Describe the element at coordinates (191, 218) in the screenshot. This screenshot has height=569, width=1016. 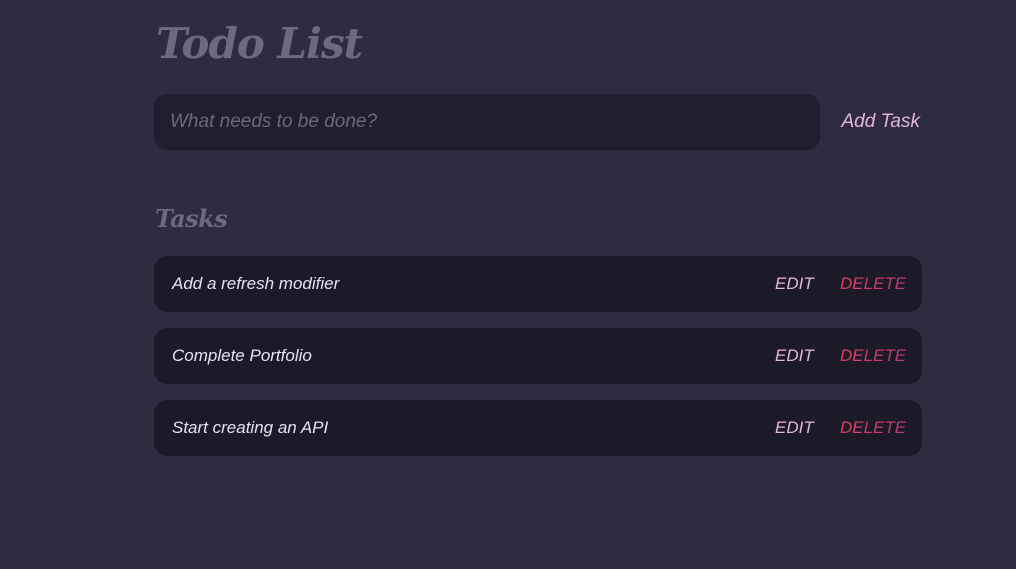
I see `tasks-heading: Tasks` at that location.